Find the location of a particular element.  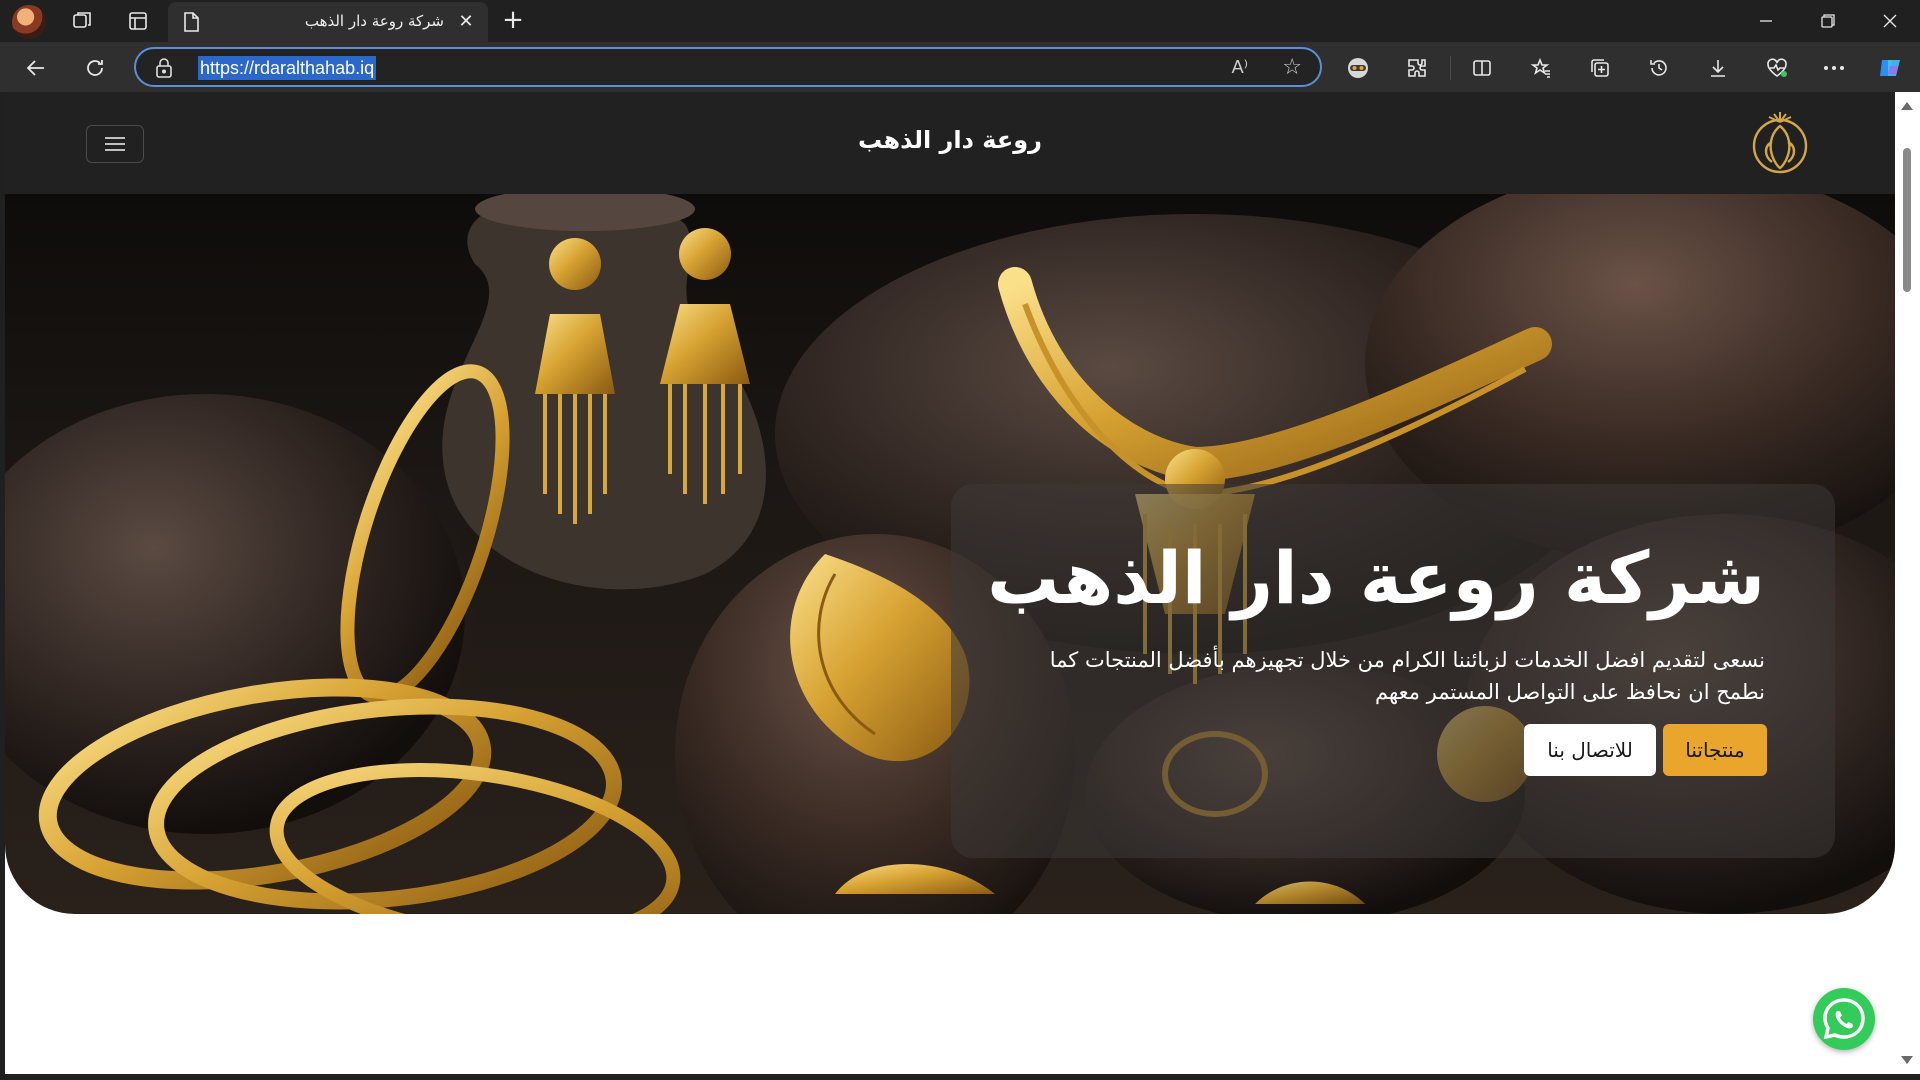

history-icon is located at coordinates (1659, 68).